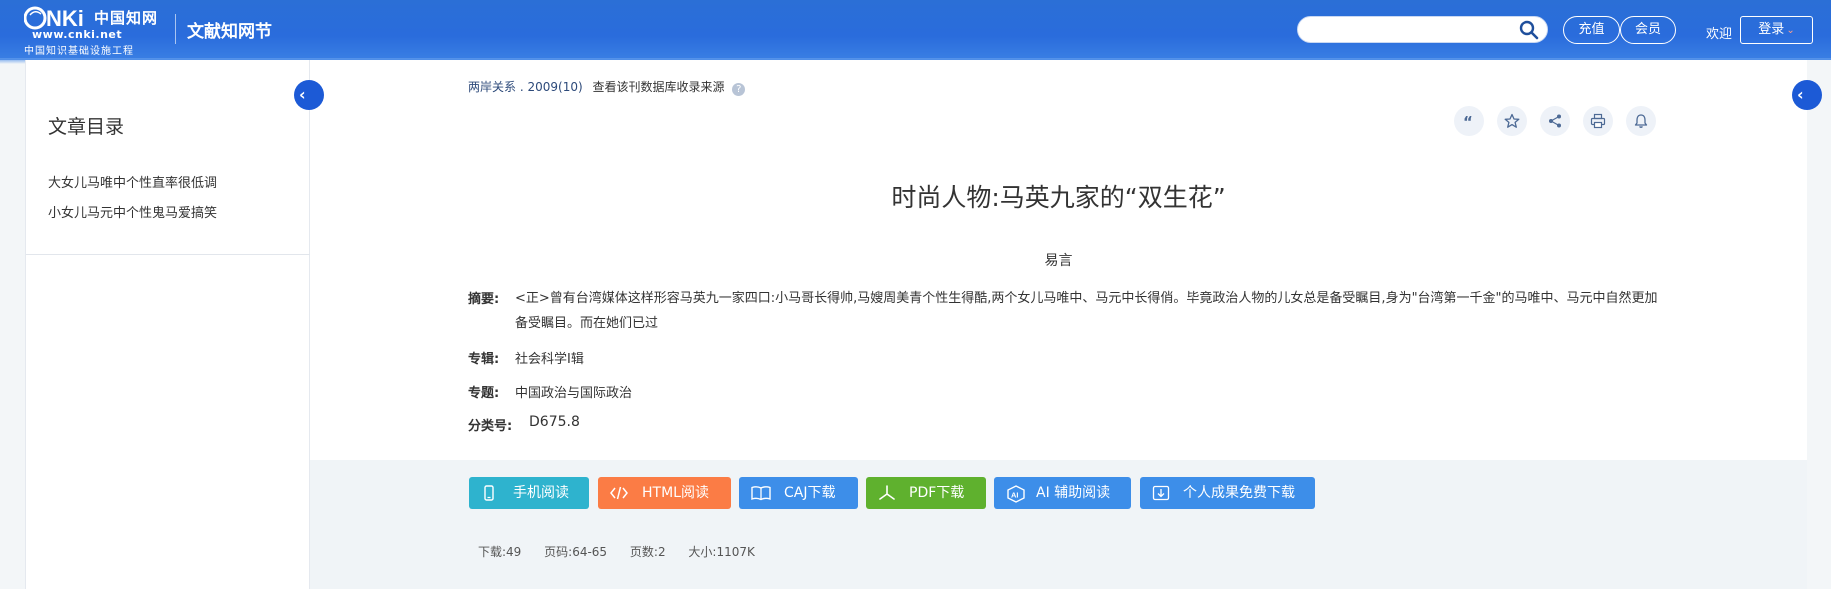 This screenshot has width=1831, height=589. What do you see at coordinates (492, 87) in the screenshot?
I see `journal-link: 两岸关系` at bounding box center [492, 87].